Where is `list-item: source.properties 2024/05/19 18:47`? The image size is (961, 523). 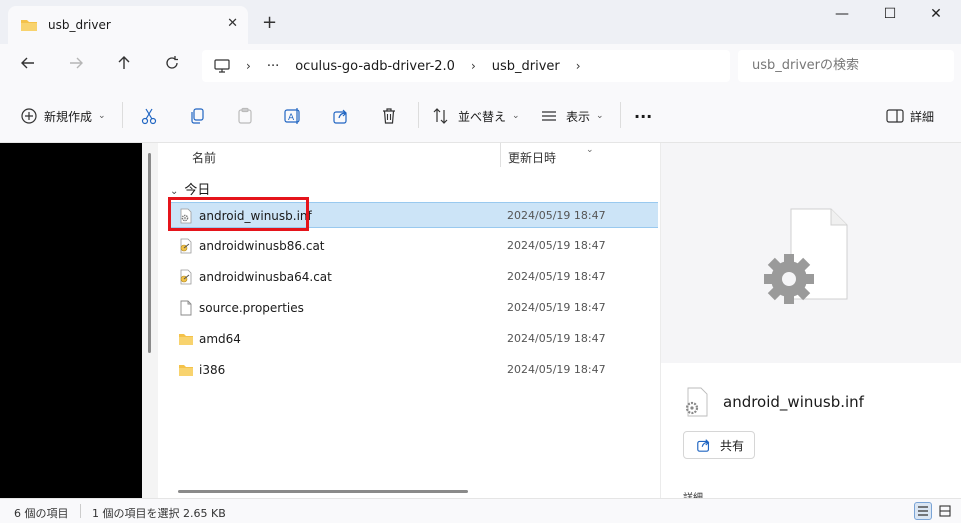 list-item: source.properties 2024/05/19 18:47 is located at coordinates (413, 308).